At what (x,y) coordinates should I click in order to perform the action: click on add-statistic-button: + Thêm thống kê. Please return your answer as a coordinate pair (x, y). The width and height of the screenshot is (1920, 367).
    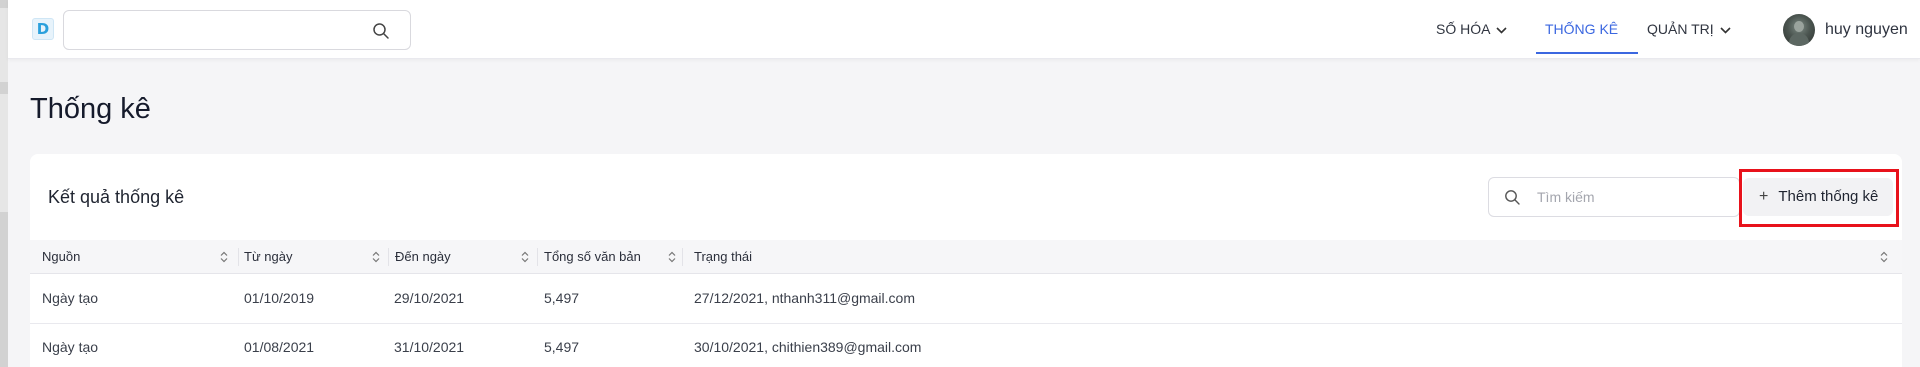
    Looking at the image, I should click on (1818, 197).